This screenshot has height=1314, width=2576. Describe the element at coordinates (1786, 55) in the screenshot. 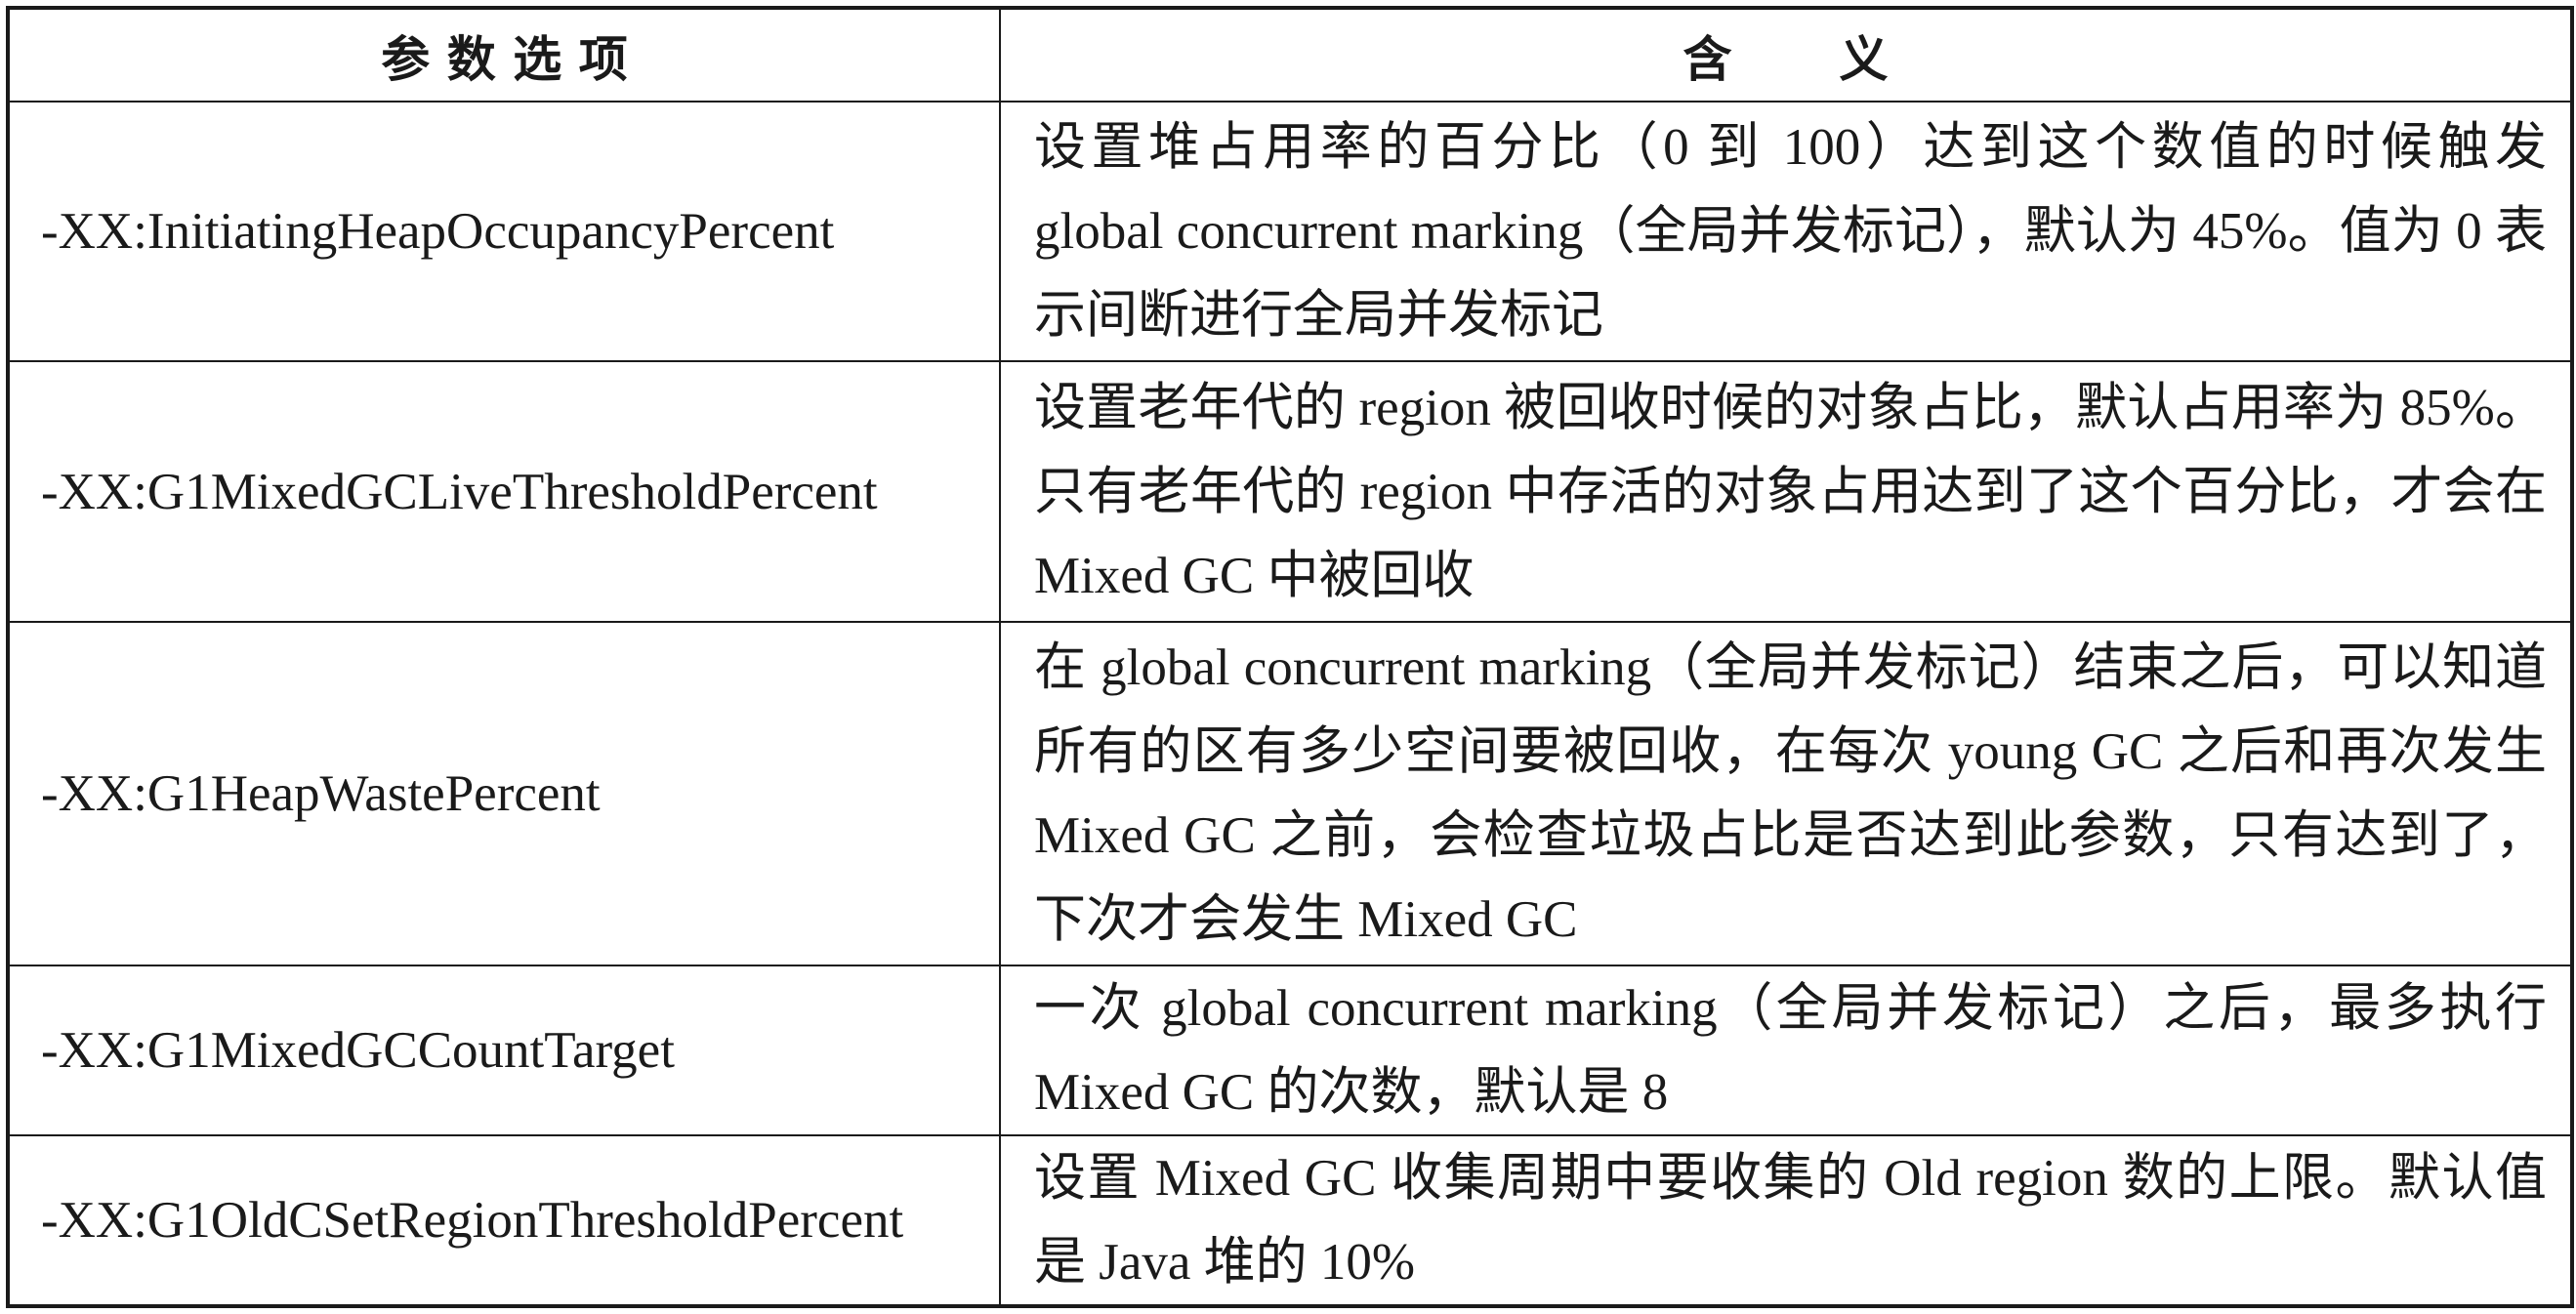

I see `header-meaning: 含义` at that location.